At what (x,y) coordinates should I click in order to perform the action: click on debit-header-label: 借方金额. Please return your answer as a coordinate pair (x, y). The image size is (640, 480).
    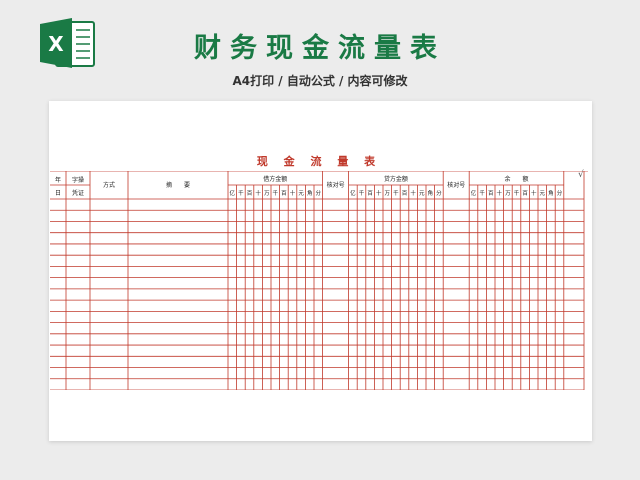
    Looking at the image, I should click on (275, 179).